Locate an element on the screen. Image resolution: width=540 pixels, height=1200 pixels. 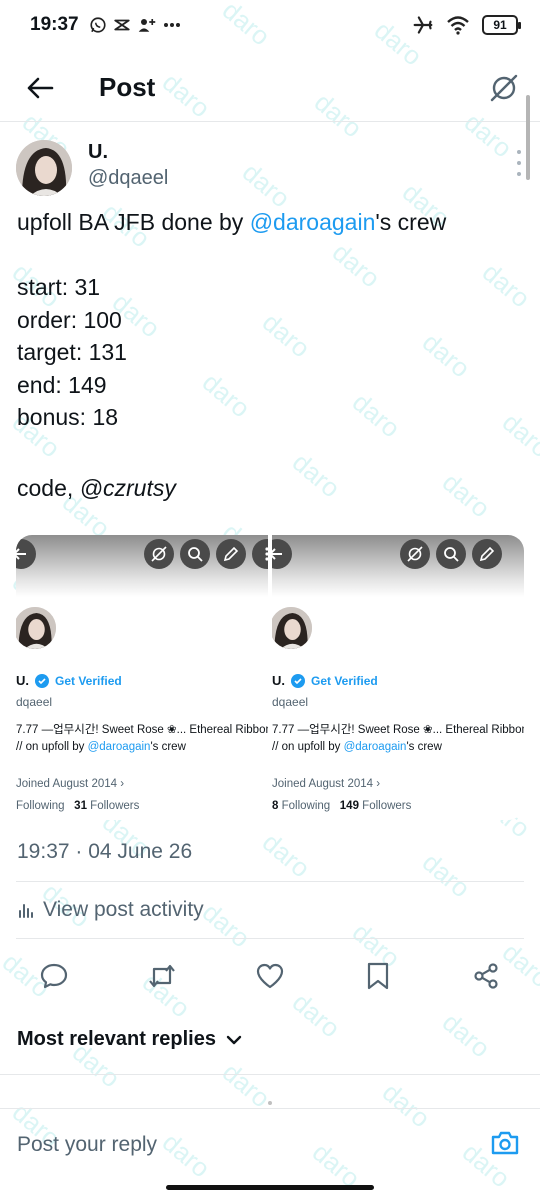
shot-follow-counts: Following 31 Followers is located at coordinates (77, 806).